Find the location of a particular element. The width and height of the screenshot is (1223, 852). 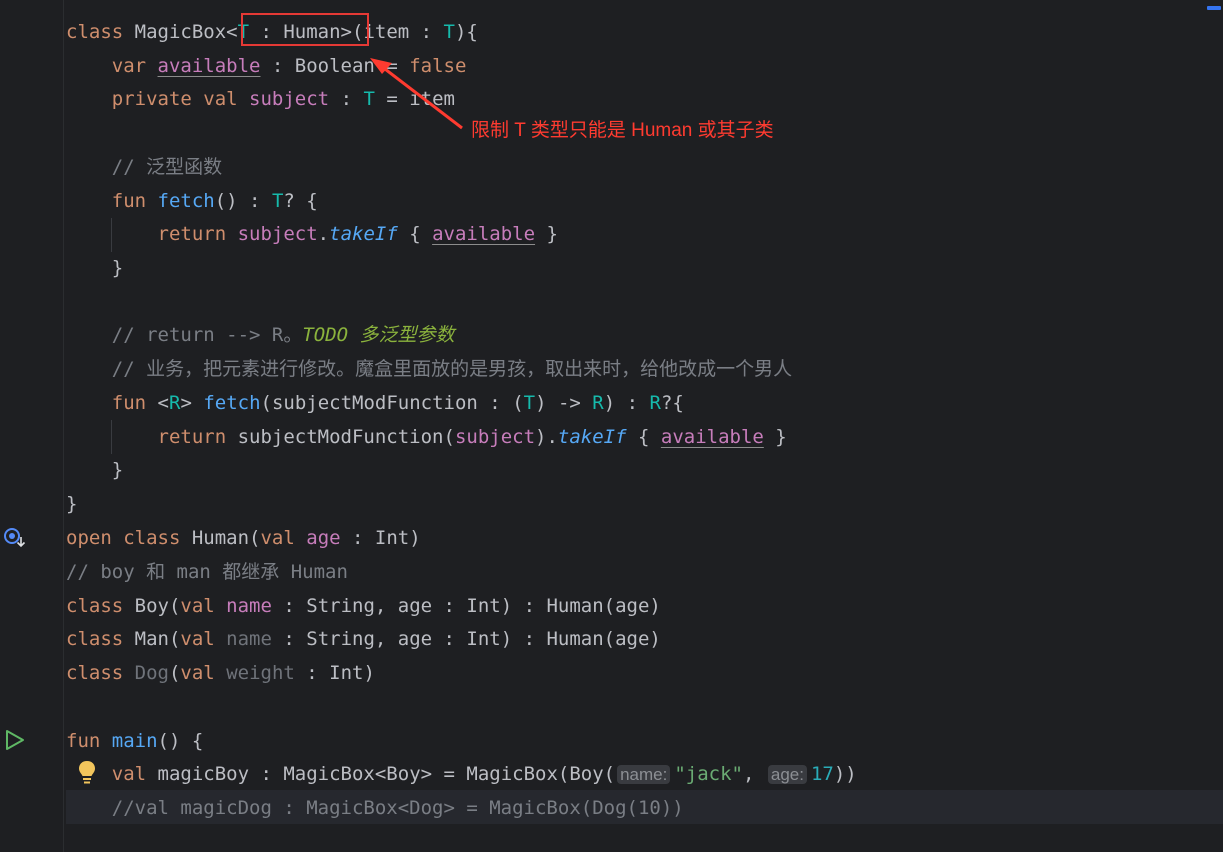

code-token: ? { is located at coordinates (300, 201).